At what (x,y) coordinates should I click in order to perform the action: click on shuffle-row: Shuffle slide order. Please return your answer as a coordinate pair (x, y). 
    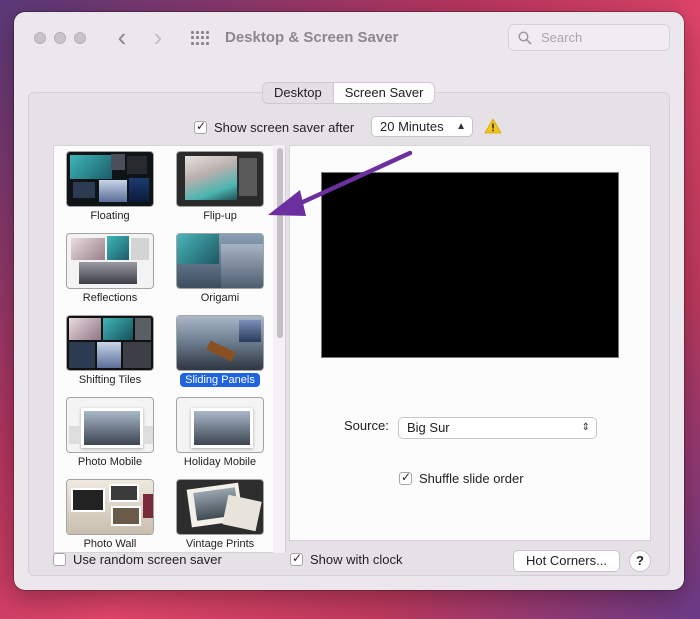
    Looking at the image, I should click on (461, 478).